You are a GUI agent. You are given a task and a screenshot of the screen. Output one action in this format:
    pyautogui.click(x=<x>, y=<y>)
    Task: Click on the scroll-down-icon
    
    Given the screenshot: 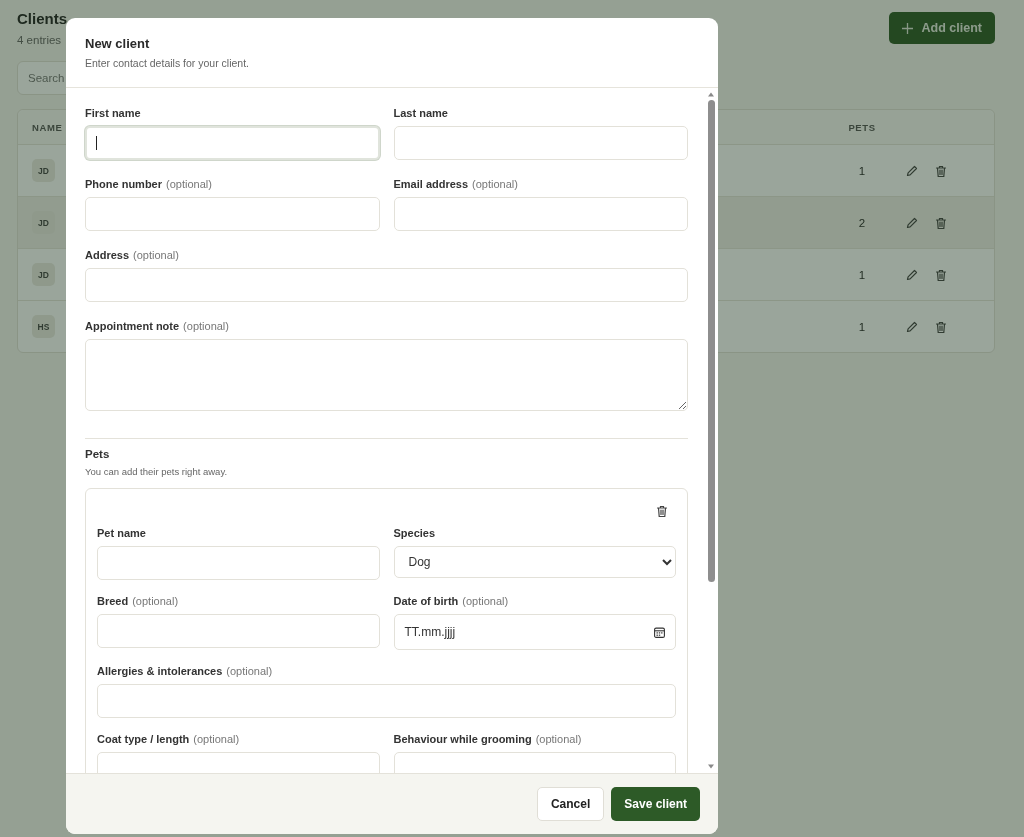 What is the action you would take?
    pyautogui.click(x=711, y=767)
    